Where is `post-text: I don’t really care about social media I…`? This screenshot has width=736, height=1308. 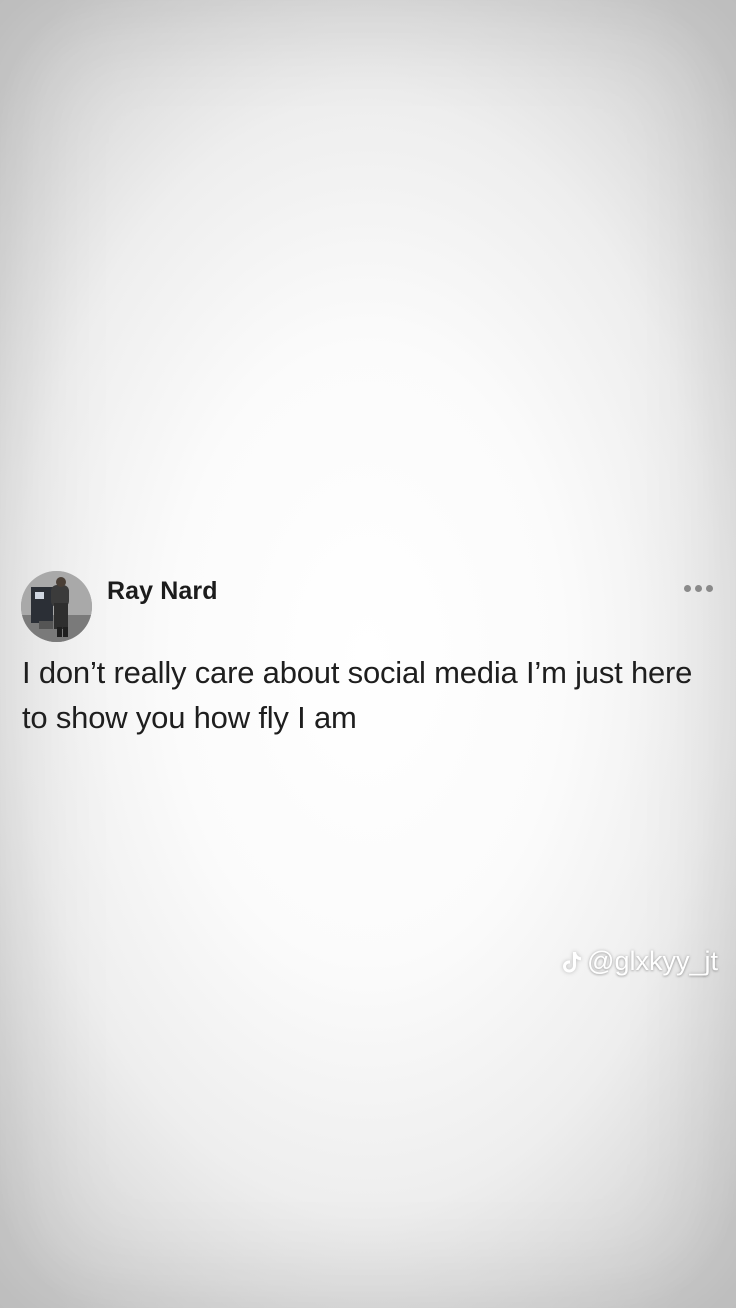
post-text: I don’t really care about social media I… is located at coordinates (357, 695).